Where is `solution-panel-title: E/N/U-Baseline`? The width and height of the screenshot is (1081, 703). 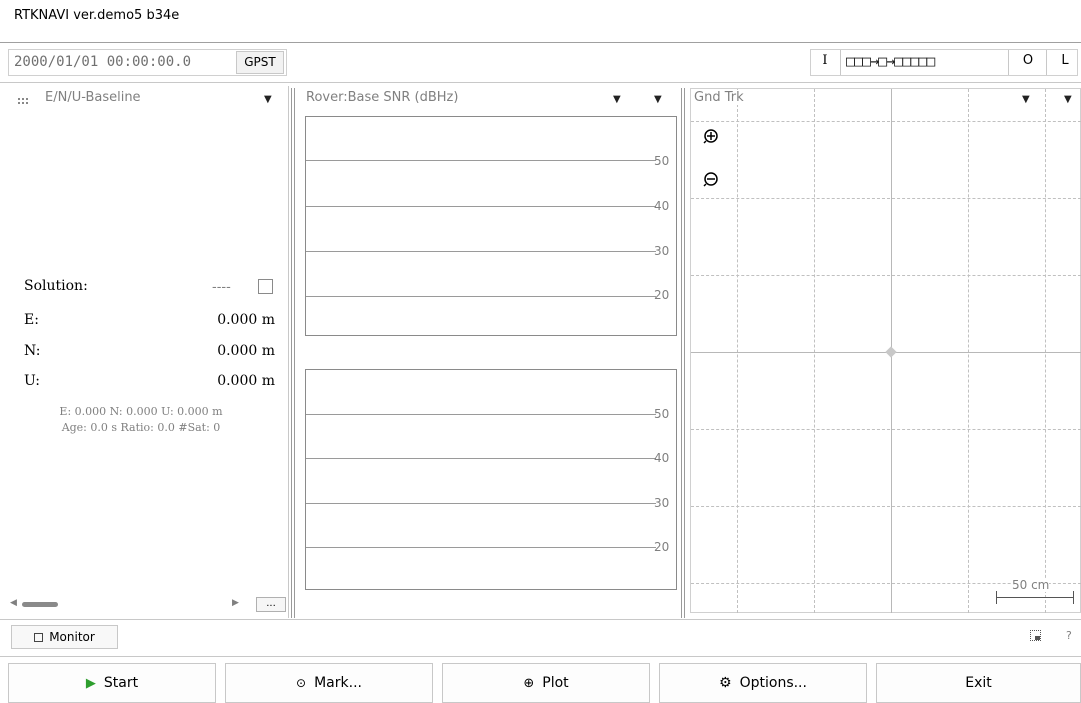
solution-panel-title: E/N/U-Baseline is located at coordinates (93, 97).